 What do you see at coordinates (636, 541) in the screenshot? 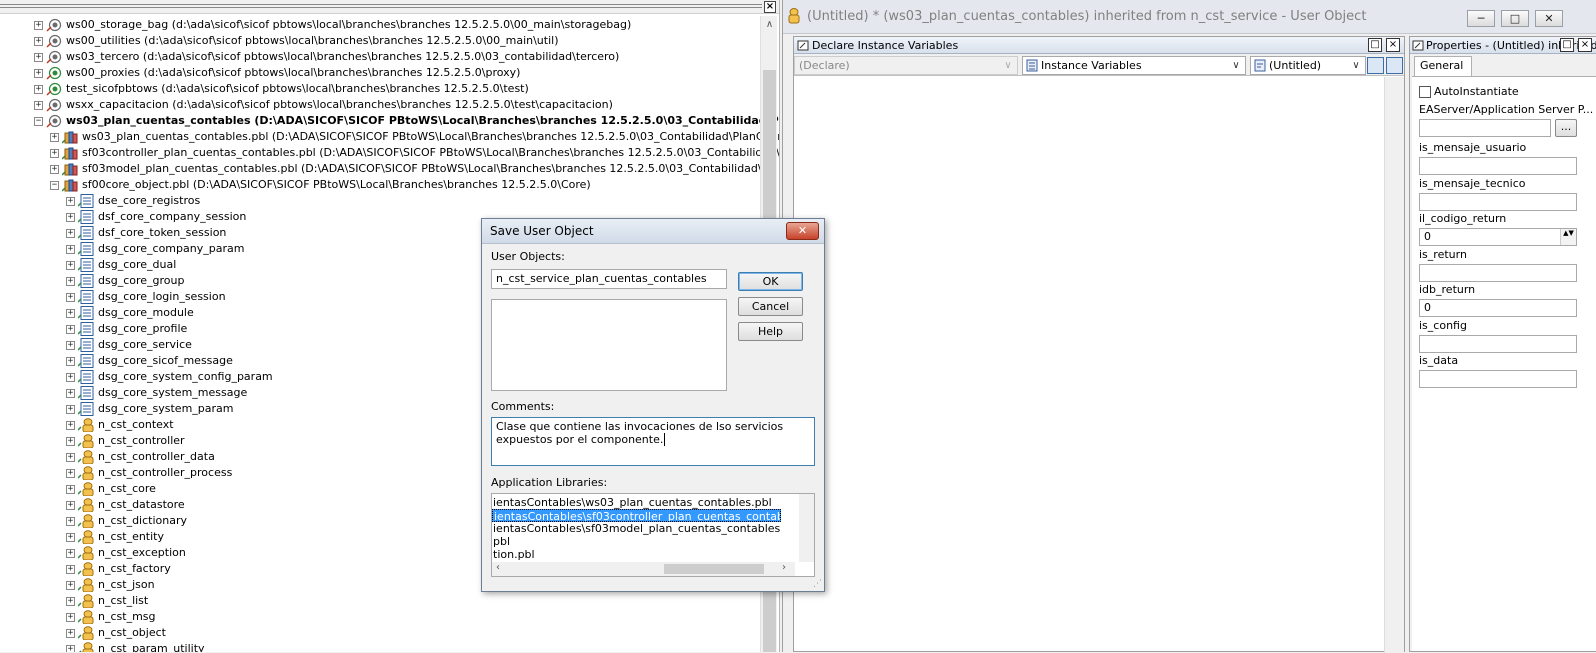
I see `library-item: pbl` at bounding box center [636, 541].